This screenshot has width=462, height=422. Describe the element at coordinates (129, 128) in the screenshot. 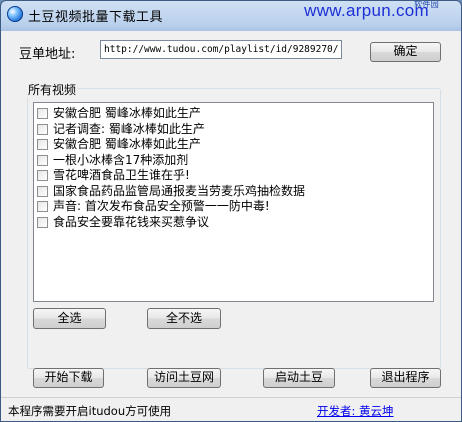

I see `video-title: 记者调查: 蜀峰冰棒如此生产` at that location.